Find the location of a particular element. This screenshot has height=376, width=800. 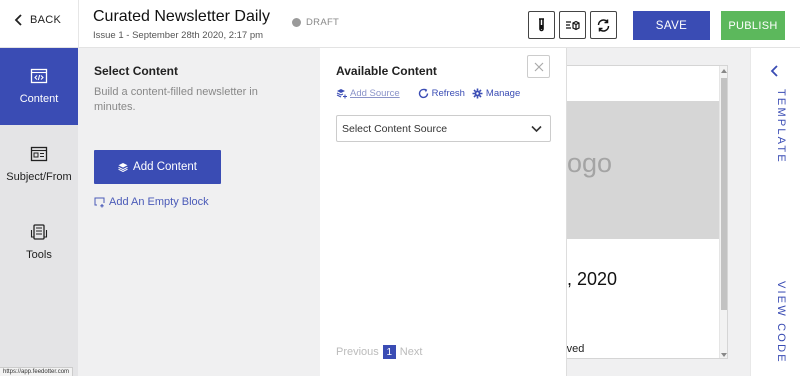

sidebar-item-label: Tools is located at coordinates (39, 255).